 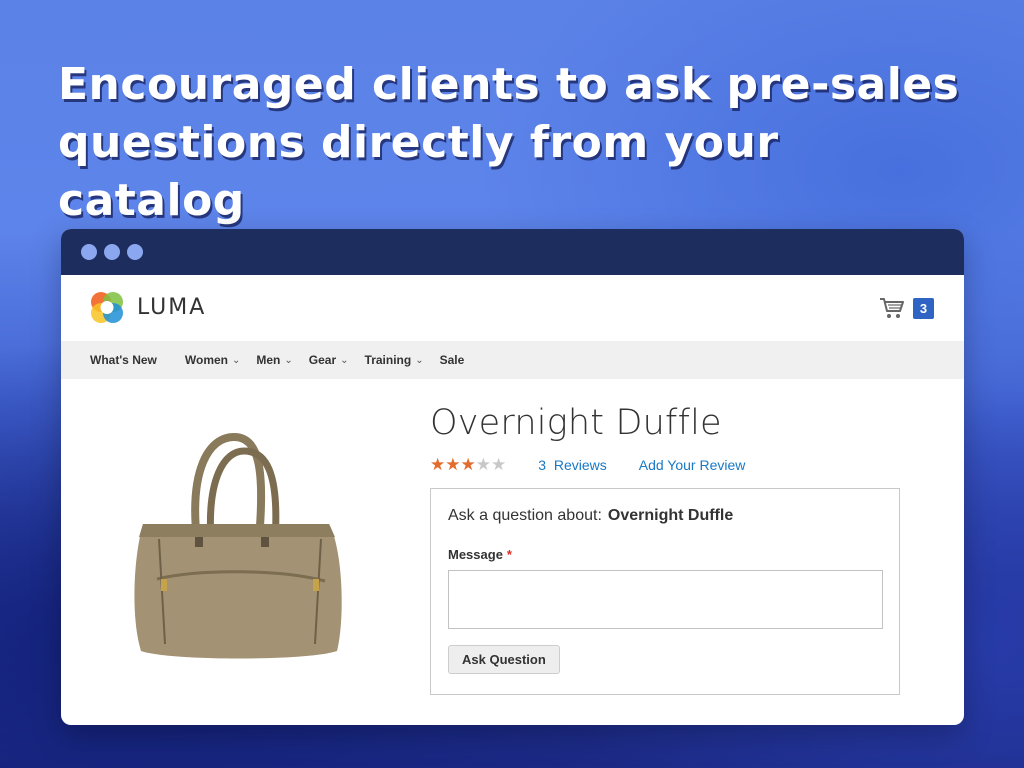 I want to click on ask-question-heading: Ask a question about: Overnight Duffle, so click(x=665, y=516).